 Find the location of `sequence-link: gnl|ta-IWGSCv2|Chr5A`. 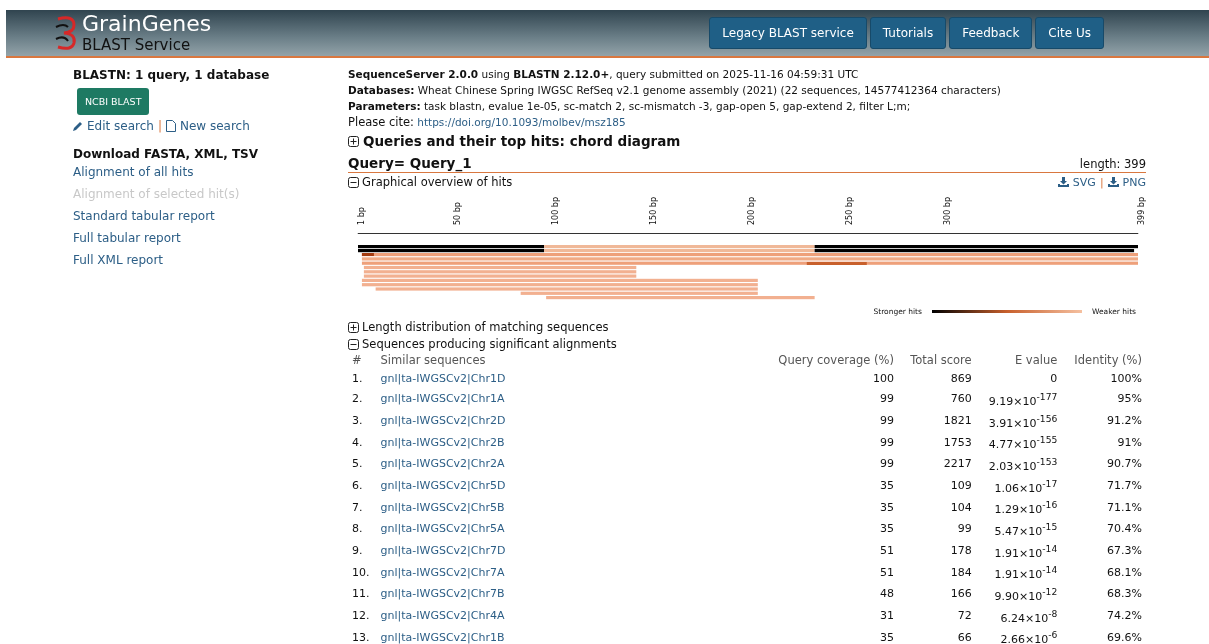

sequence-link: gnl|ta-IWGSCv2|Chr5A is located at coordinates (442, 529).